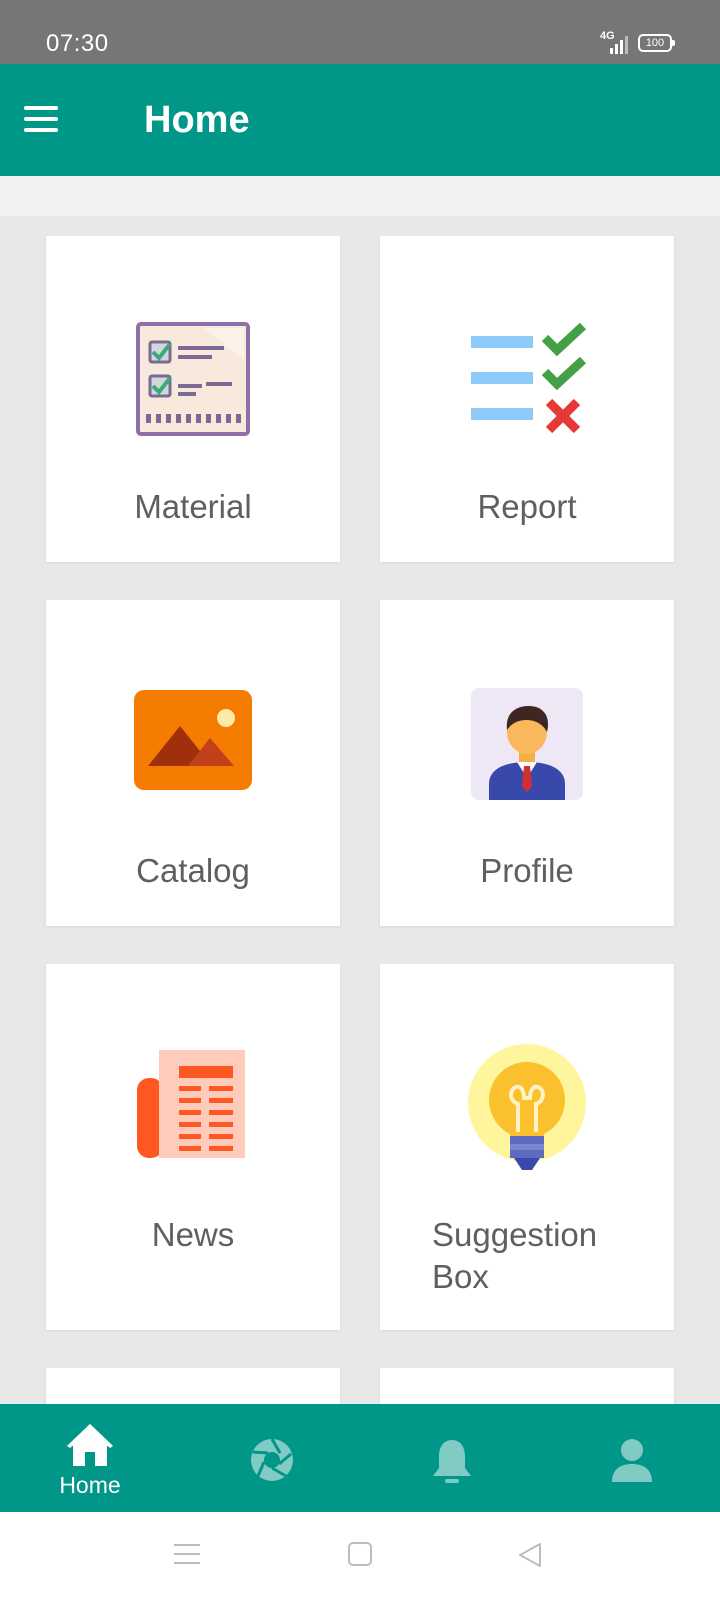 The width and height of the screenshot is (720, 1600). I want to click on tile-suggestion-box: Suggestion Box, so click(527, 1147).